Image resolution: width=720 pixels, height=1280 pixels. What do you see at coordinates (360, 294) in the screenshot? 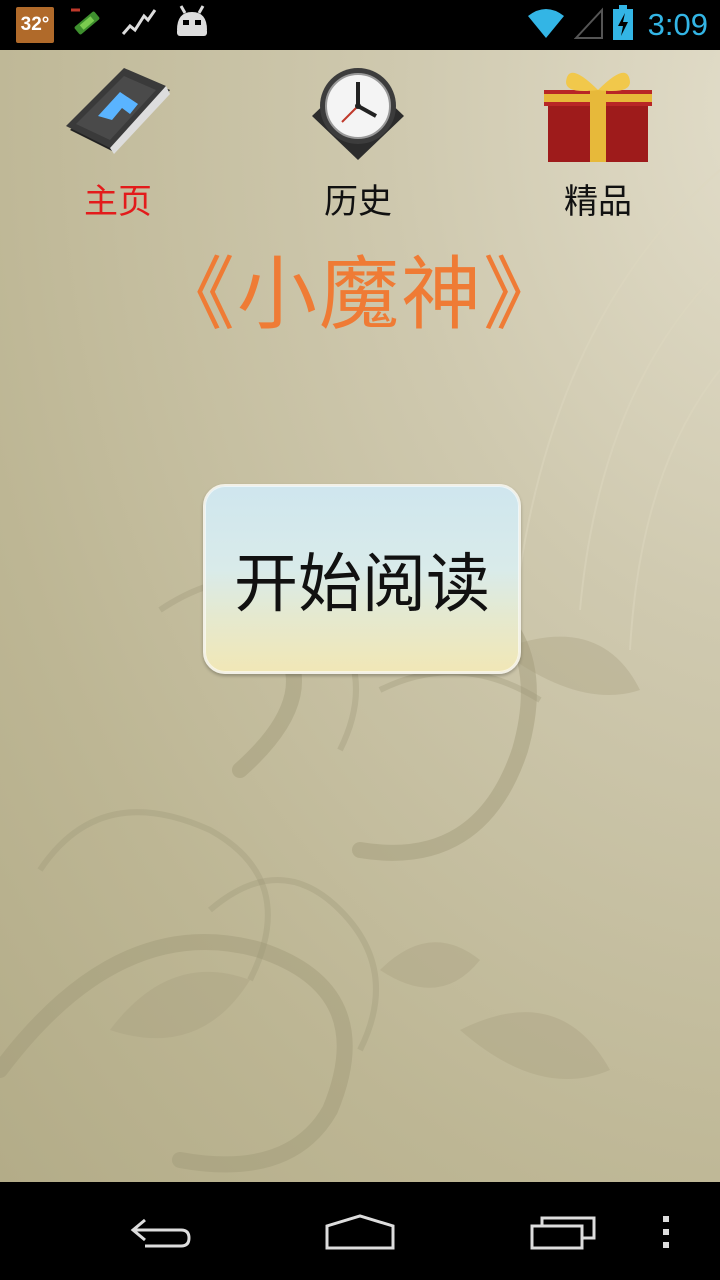
I see `book-title: 《小魔神》` at bounding box center [360, 294].